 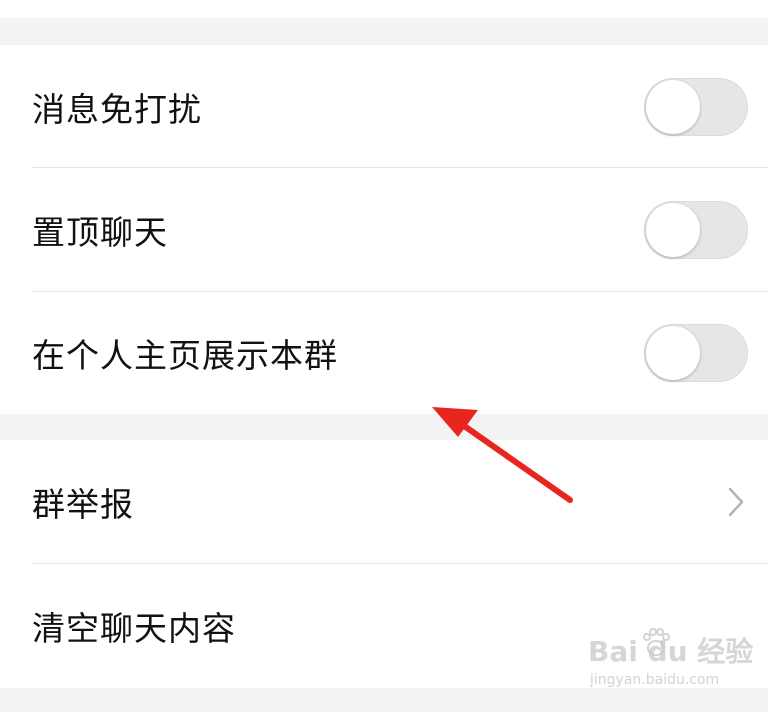 I want to click on do-not-disturb-toggle, so click(x=696, y=106).